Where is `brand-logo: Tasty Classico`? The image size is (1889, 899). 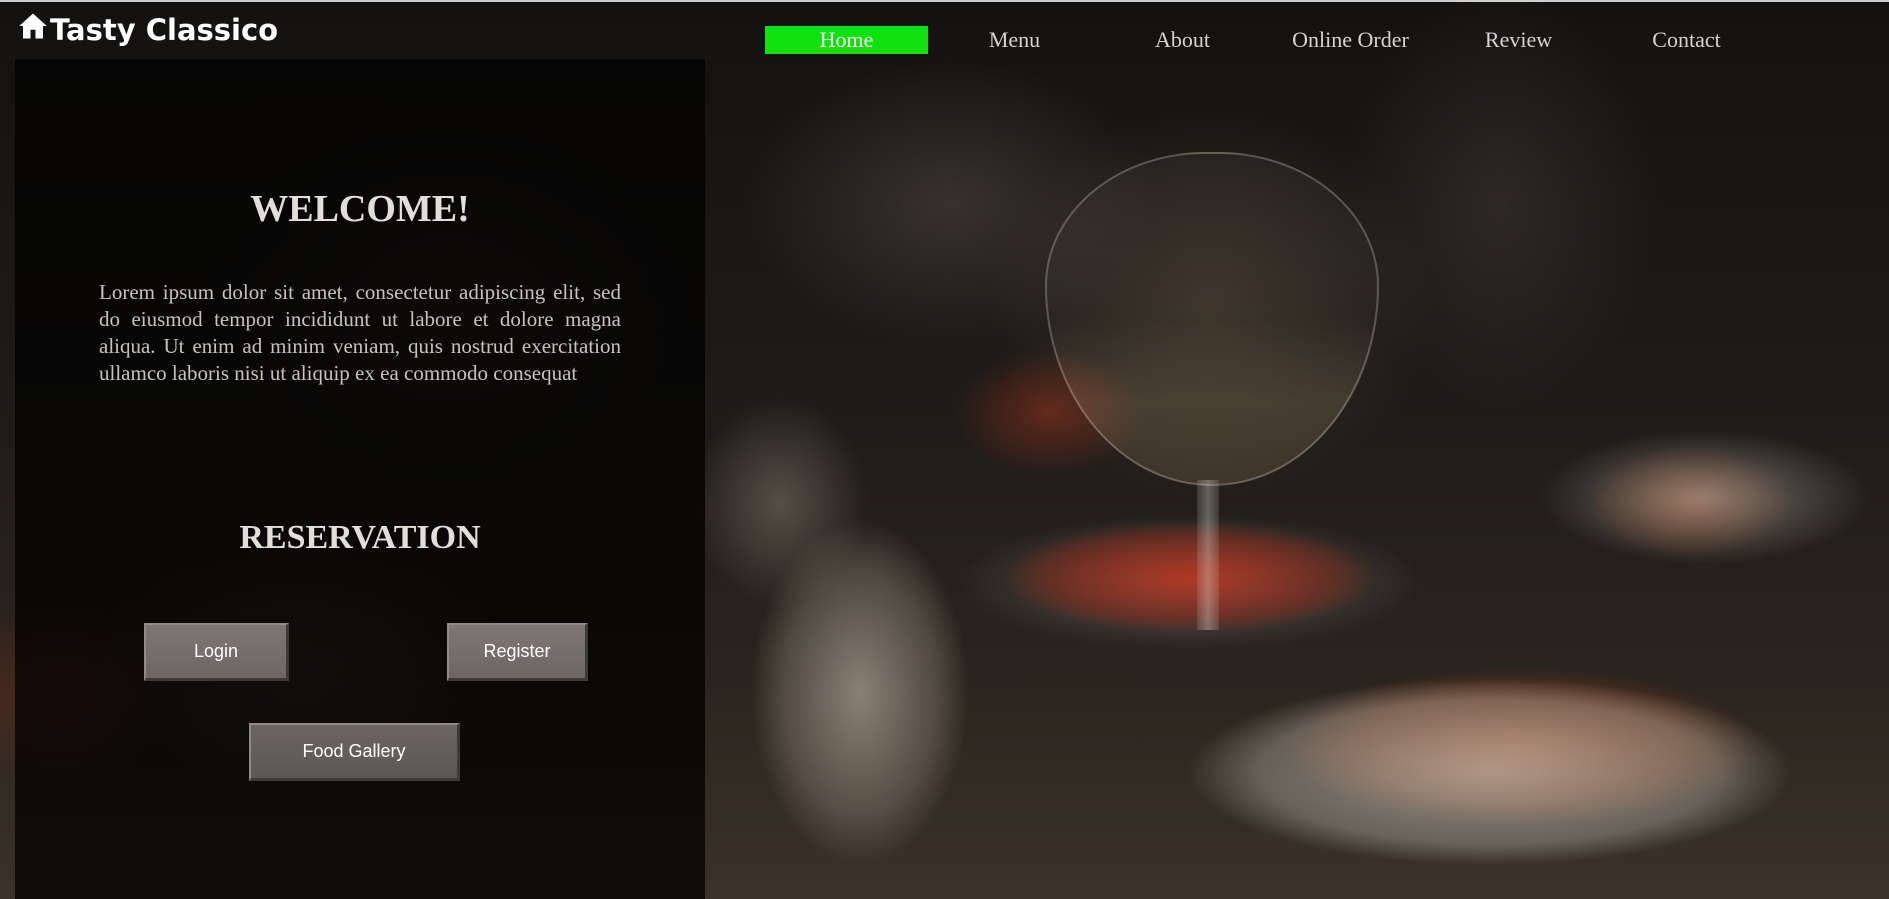 brand-logo: Tasty Classico is located at coordinates (148, 29).